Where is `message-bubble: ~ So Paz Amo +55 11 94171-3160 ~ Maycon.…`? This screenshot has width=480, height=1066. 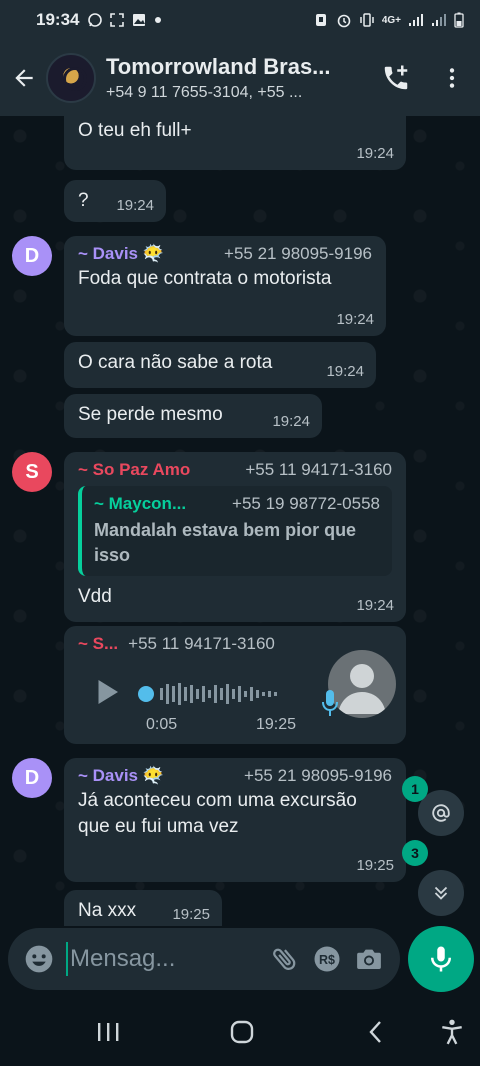 message-bubble: ~ So Paz Amo +55 11 94171-3160 ~ Maycon.… is located at coordinates (235, 537).